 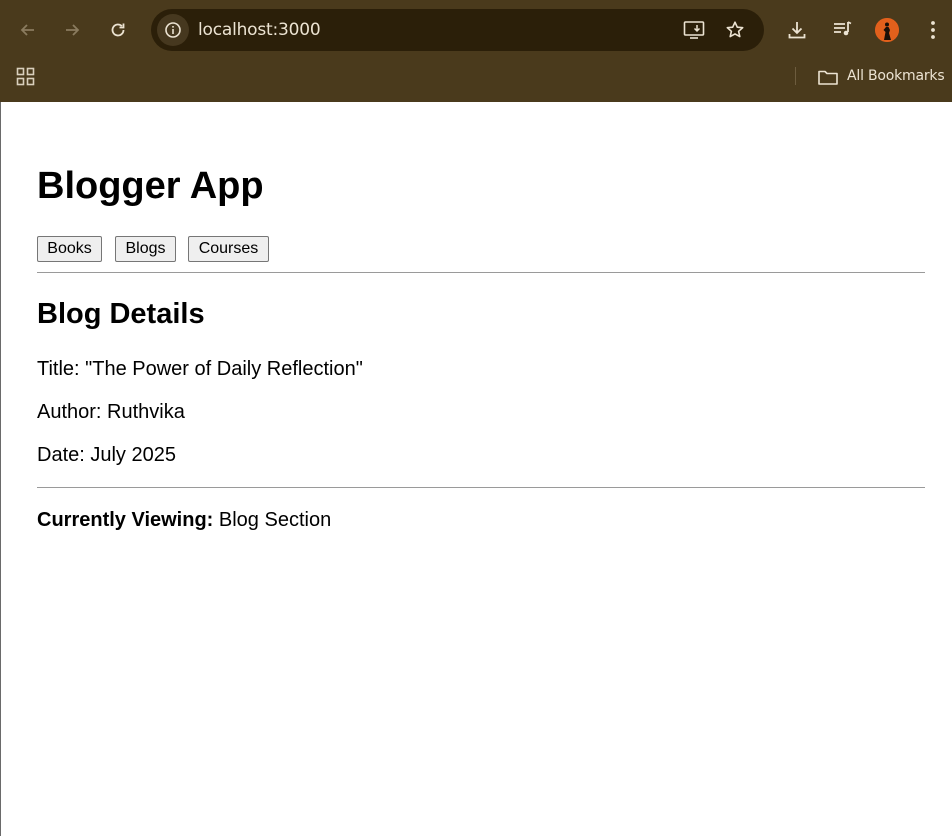 What do you see at coordinates (150, 186) in the screenshot?
I see `app-title: Blogger App` at bounding box center [150, 186].